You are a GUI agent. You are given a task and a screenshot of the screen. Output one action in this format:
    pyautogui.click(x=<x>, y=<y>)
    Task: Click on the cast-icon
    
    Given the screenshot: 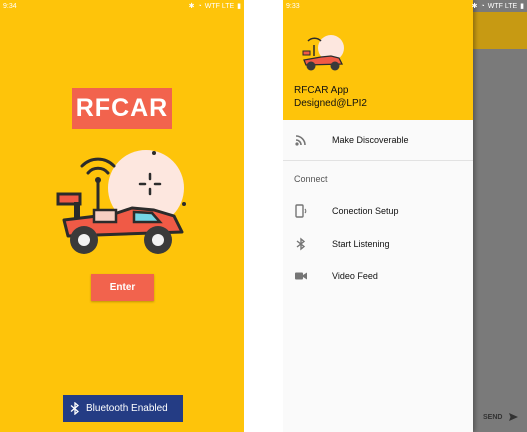 What is the action you would take?
    pyautogui.click(x=300, y=140)
    